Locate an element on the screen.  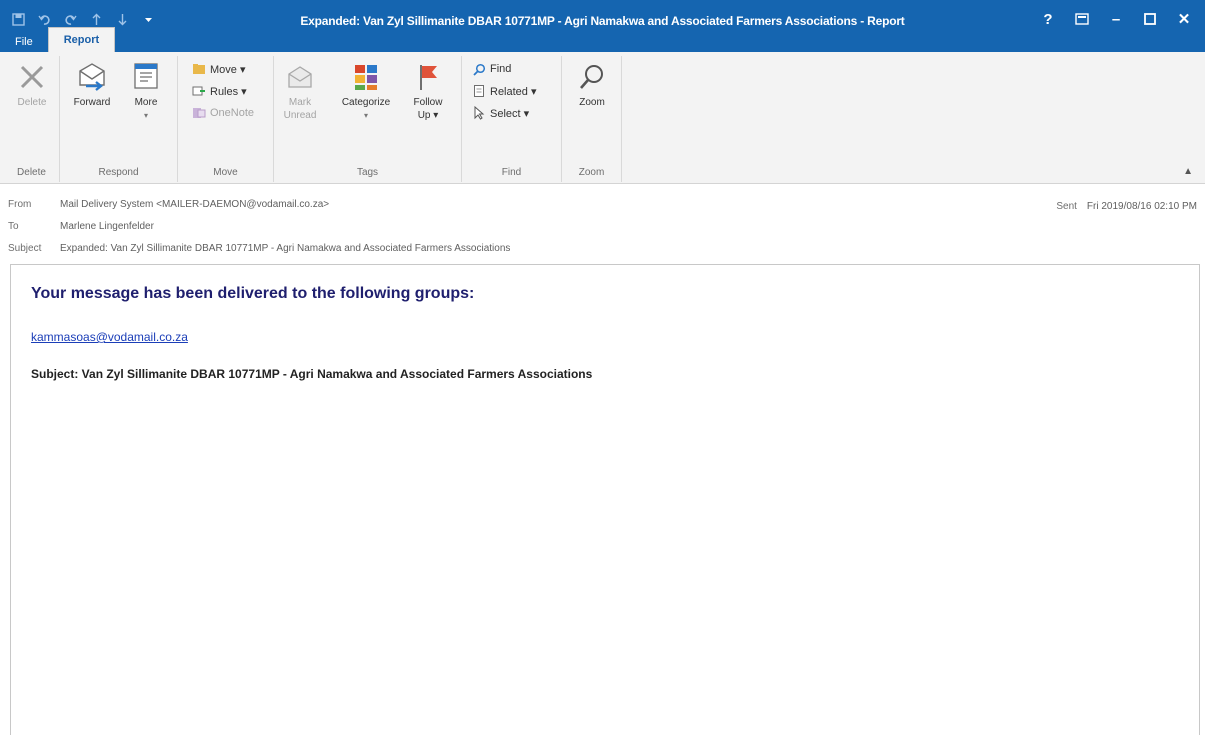
sent-row: Sent Fri 2019/08/16 02:10 PM is located at coordinates (1126, 206).